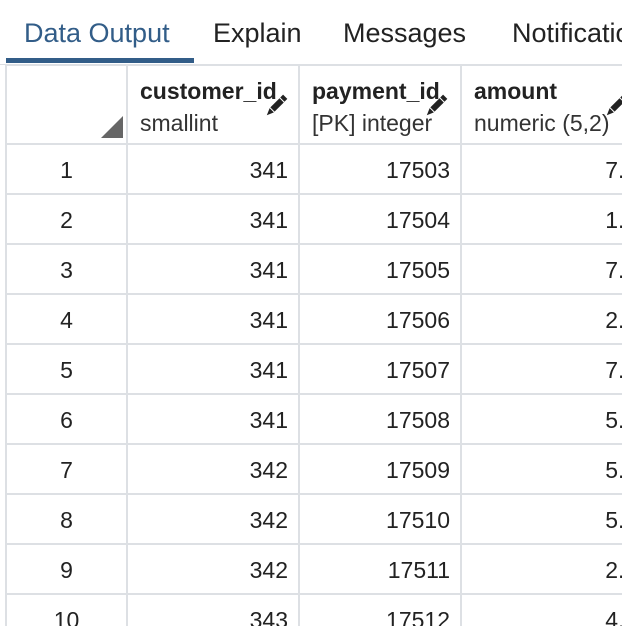 The image size is (622, 626). Describe the element at coordinates (381, 270) in the screenshot. I see `payment-id-cell: 17505` at that location.